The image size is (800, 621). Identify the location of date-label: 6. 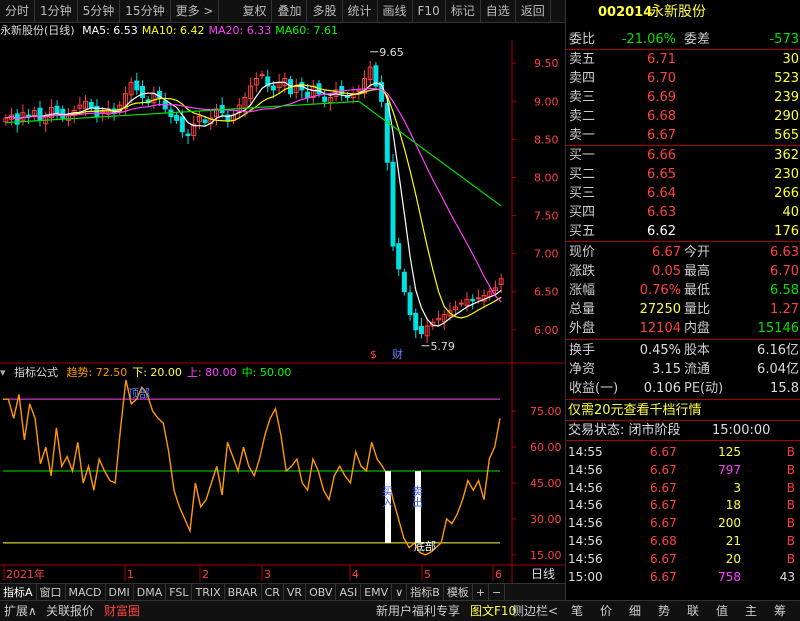
(498, 574).